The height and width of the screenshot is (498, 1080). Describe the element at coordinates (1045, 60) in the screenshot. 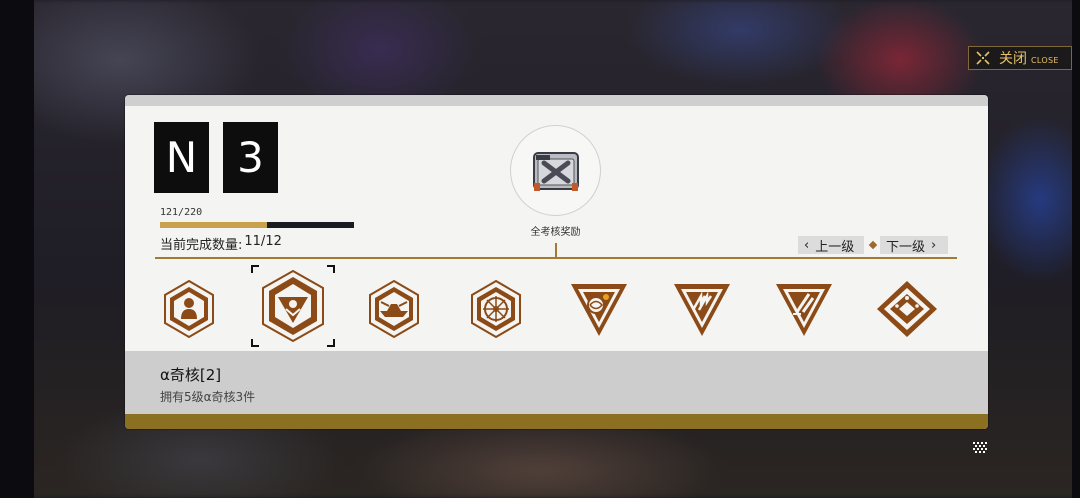

I see `close-label-en: CLOSE` at that location.